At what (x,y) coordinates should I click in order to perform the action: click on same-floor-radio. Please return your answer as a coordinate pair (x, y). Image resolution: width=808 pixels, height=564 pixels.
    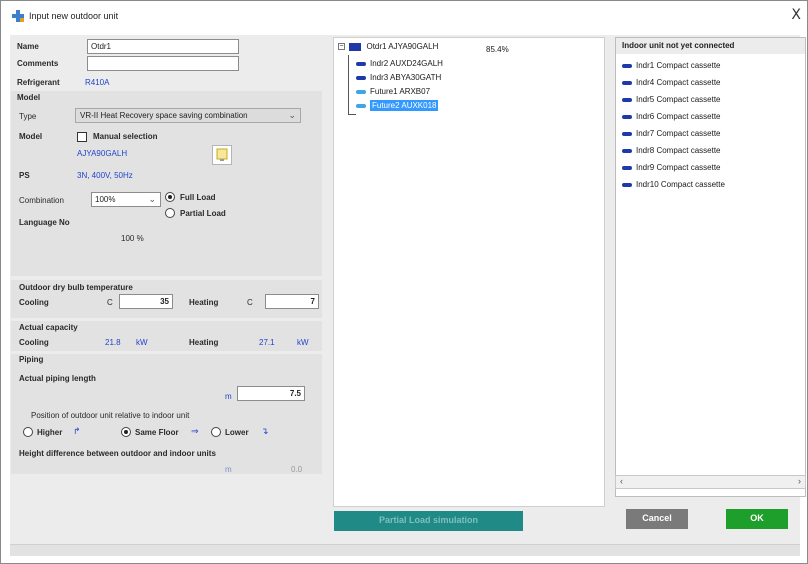
    Looking at the image, I should click on (126, 432).